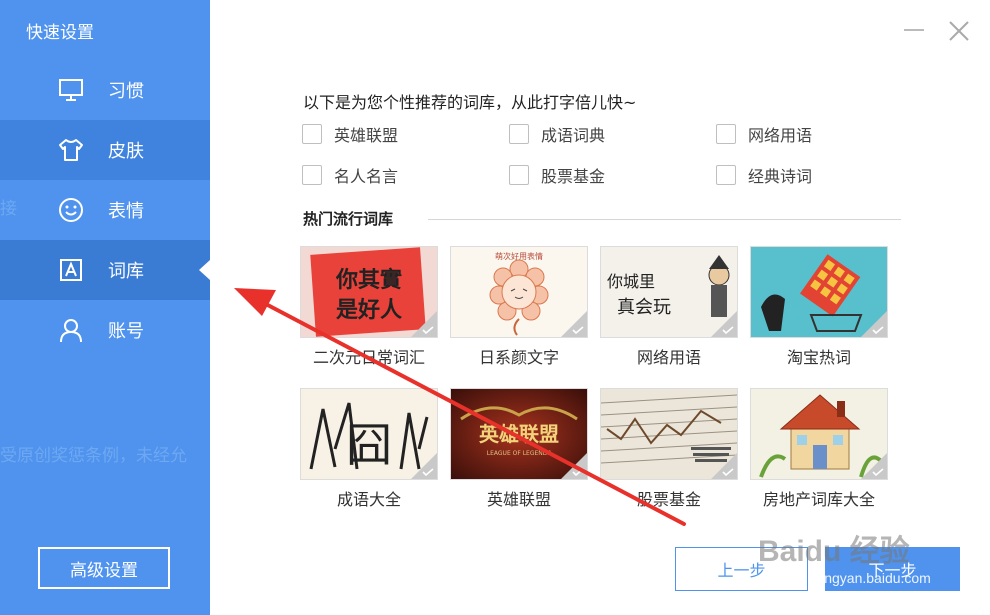 Image resolution: width=990 pixels, height=615 pixels. What do you see at coordinates (368, 280) in the screenshot?
I see `card-image-text-1: 你其實` at bounding box center [368, 280].